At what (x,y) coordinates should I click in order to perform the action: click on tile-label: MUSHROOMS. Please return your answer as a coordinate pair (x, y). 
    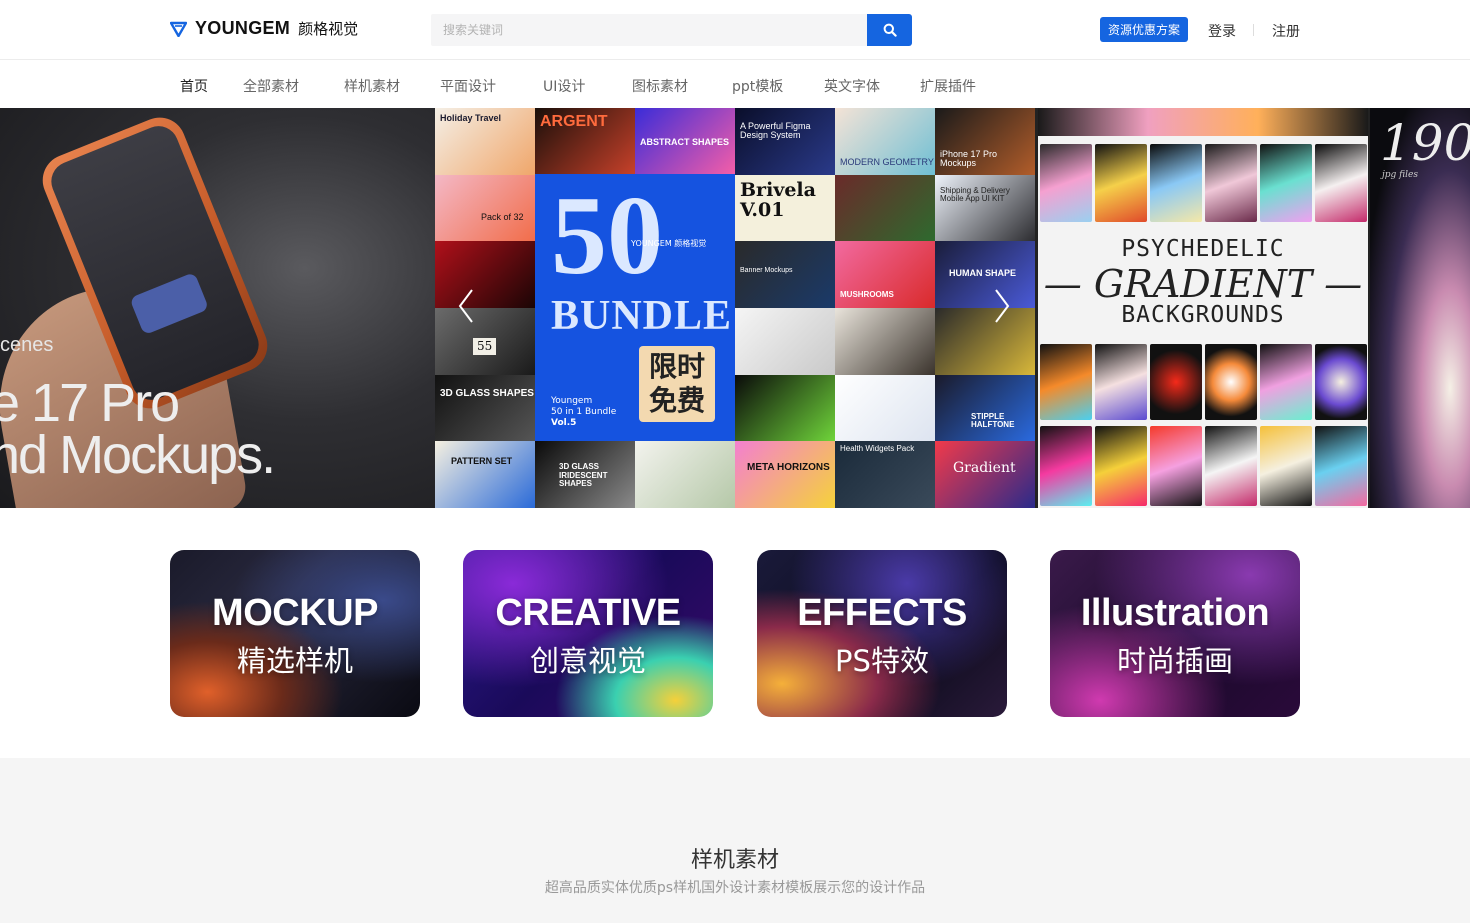
    Looking at the image, I should click on (867, 295).